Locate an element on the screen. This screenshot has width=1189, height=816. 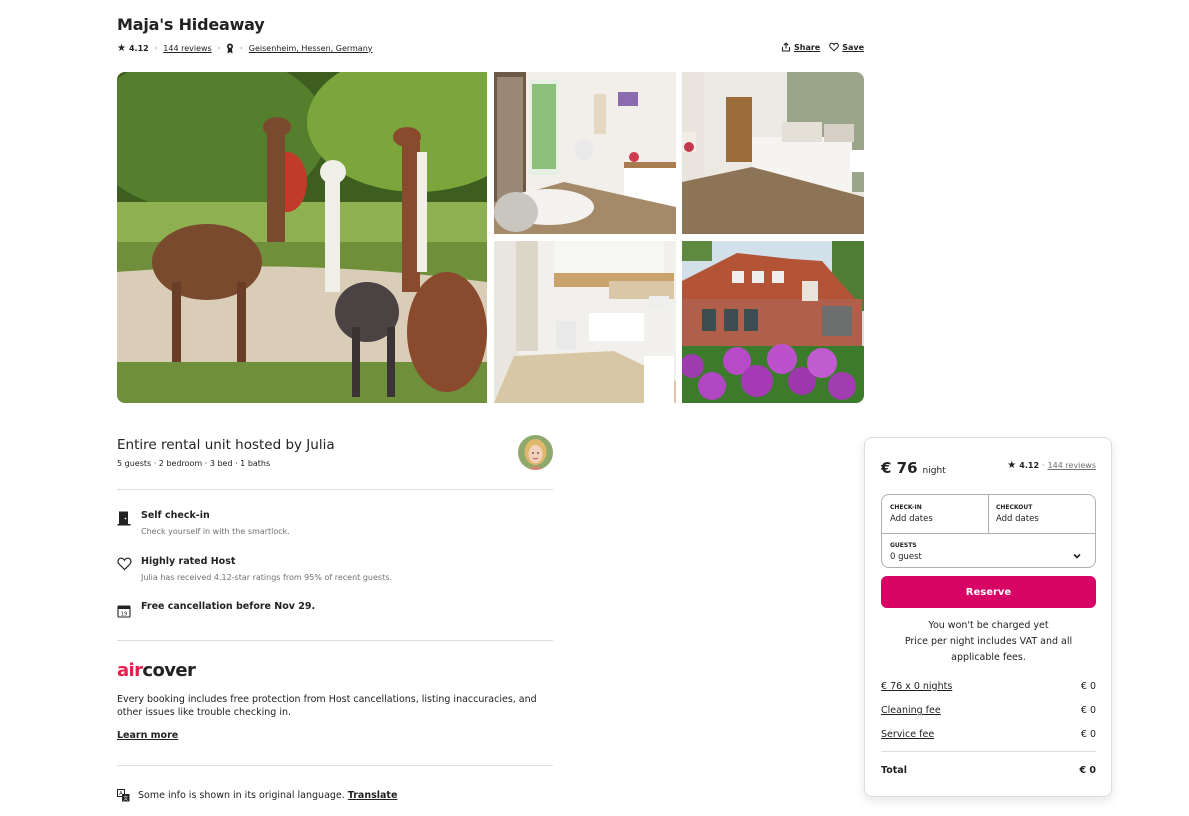
photo-alpacas is located at coordinates (302, 237).